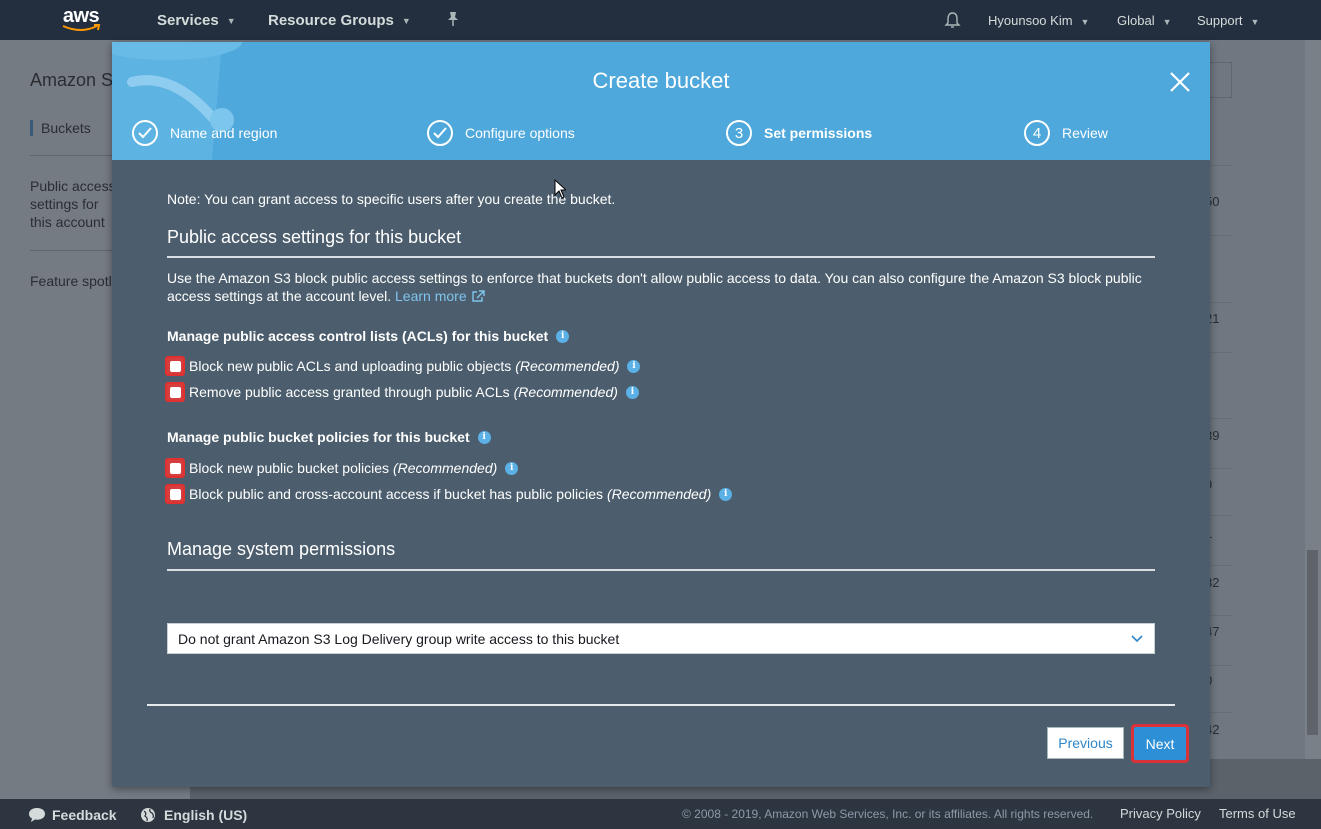 The width and height of the screenshot is (1321, 829). What do you see at coordinates (661, 80) in the screenshot?
I see `modal-title: Create bucket` at bounding box center [661, 80].